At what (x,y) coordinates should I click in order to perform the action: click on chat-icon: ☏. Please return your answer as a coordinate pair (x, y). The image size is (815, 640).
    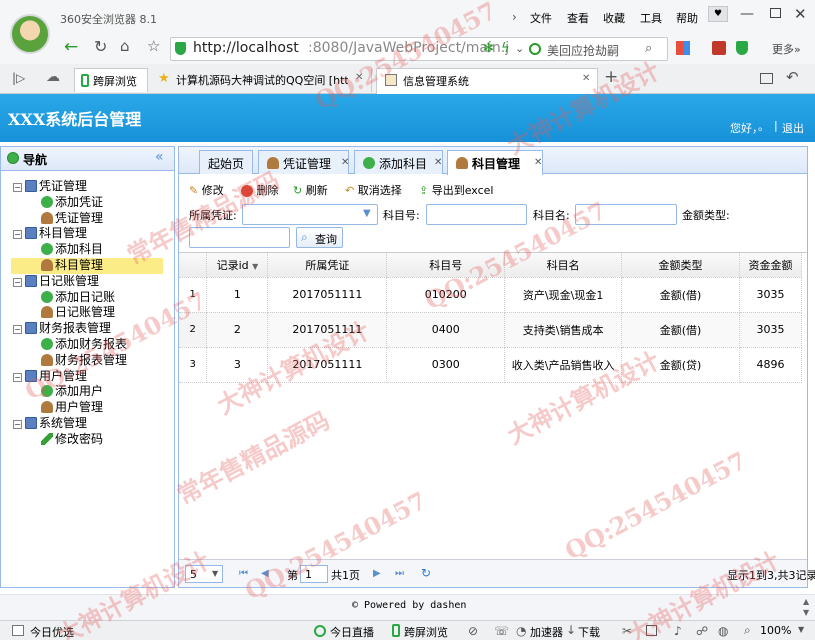
    Looking at the image, I should click on (501, 631).